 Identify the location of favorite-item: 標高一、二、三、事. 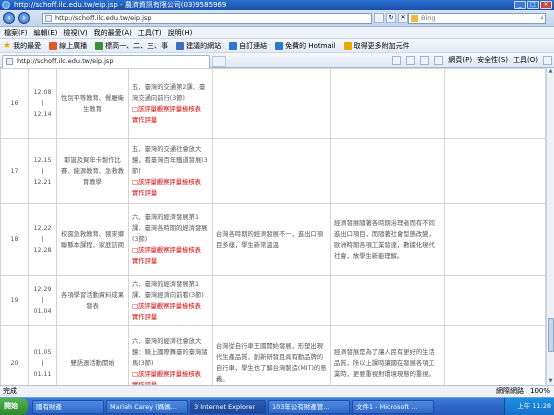
(131, 46).